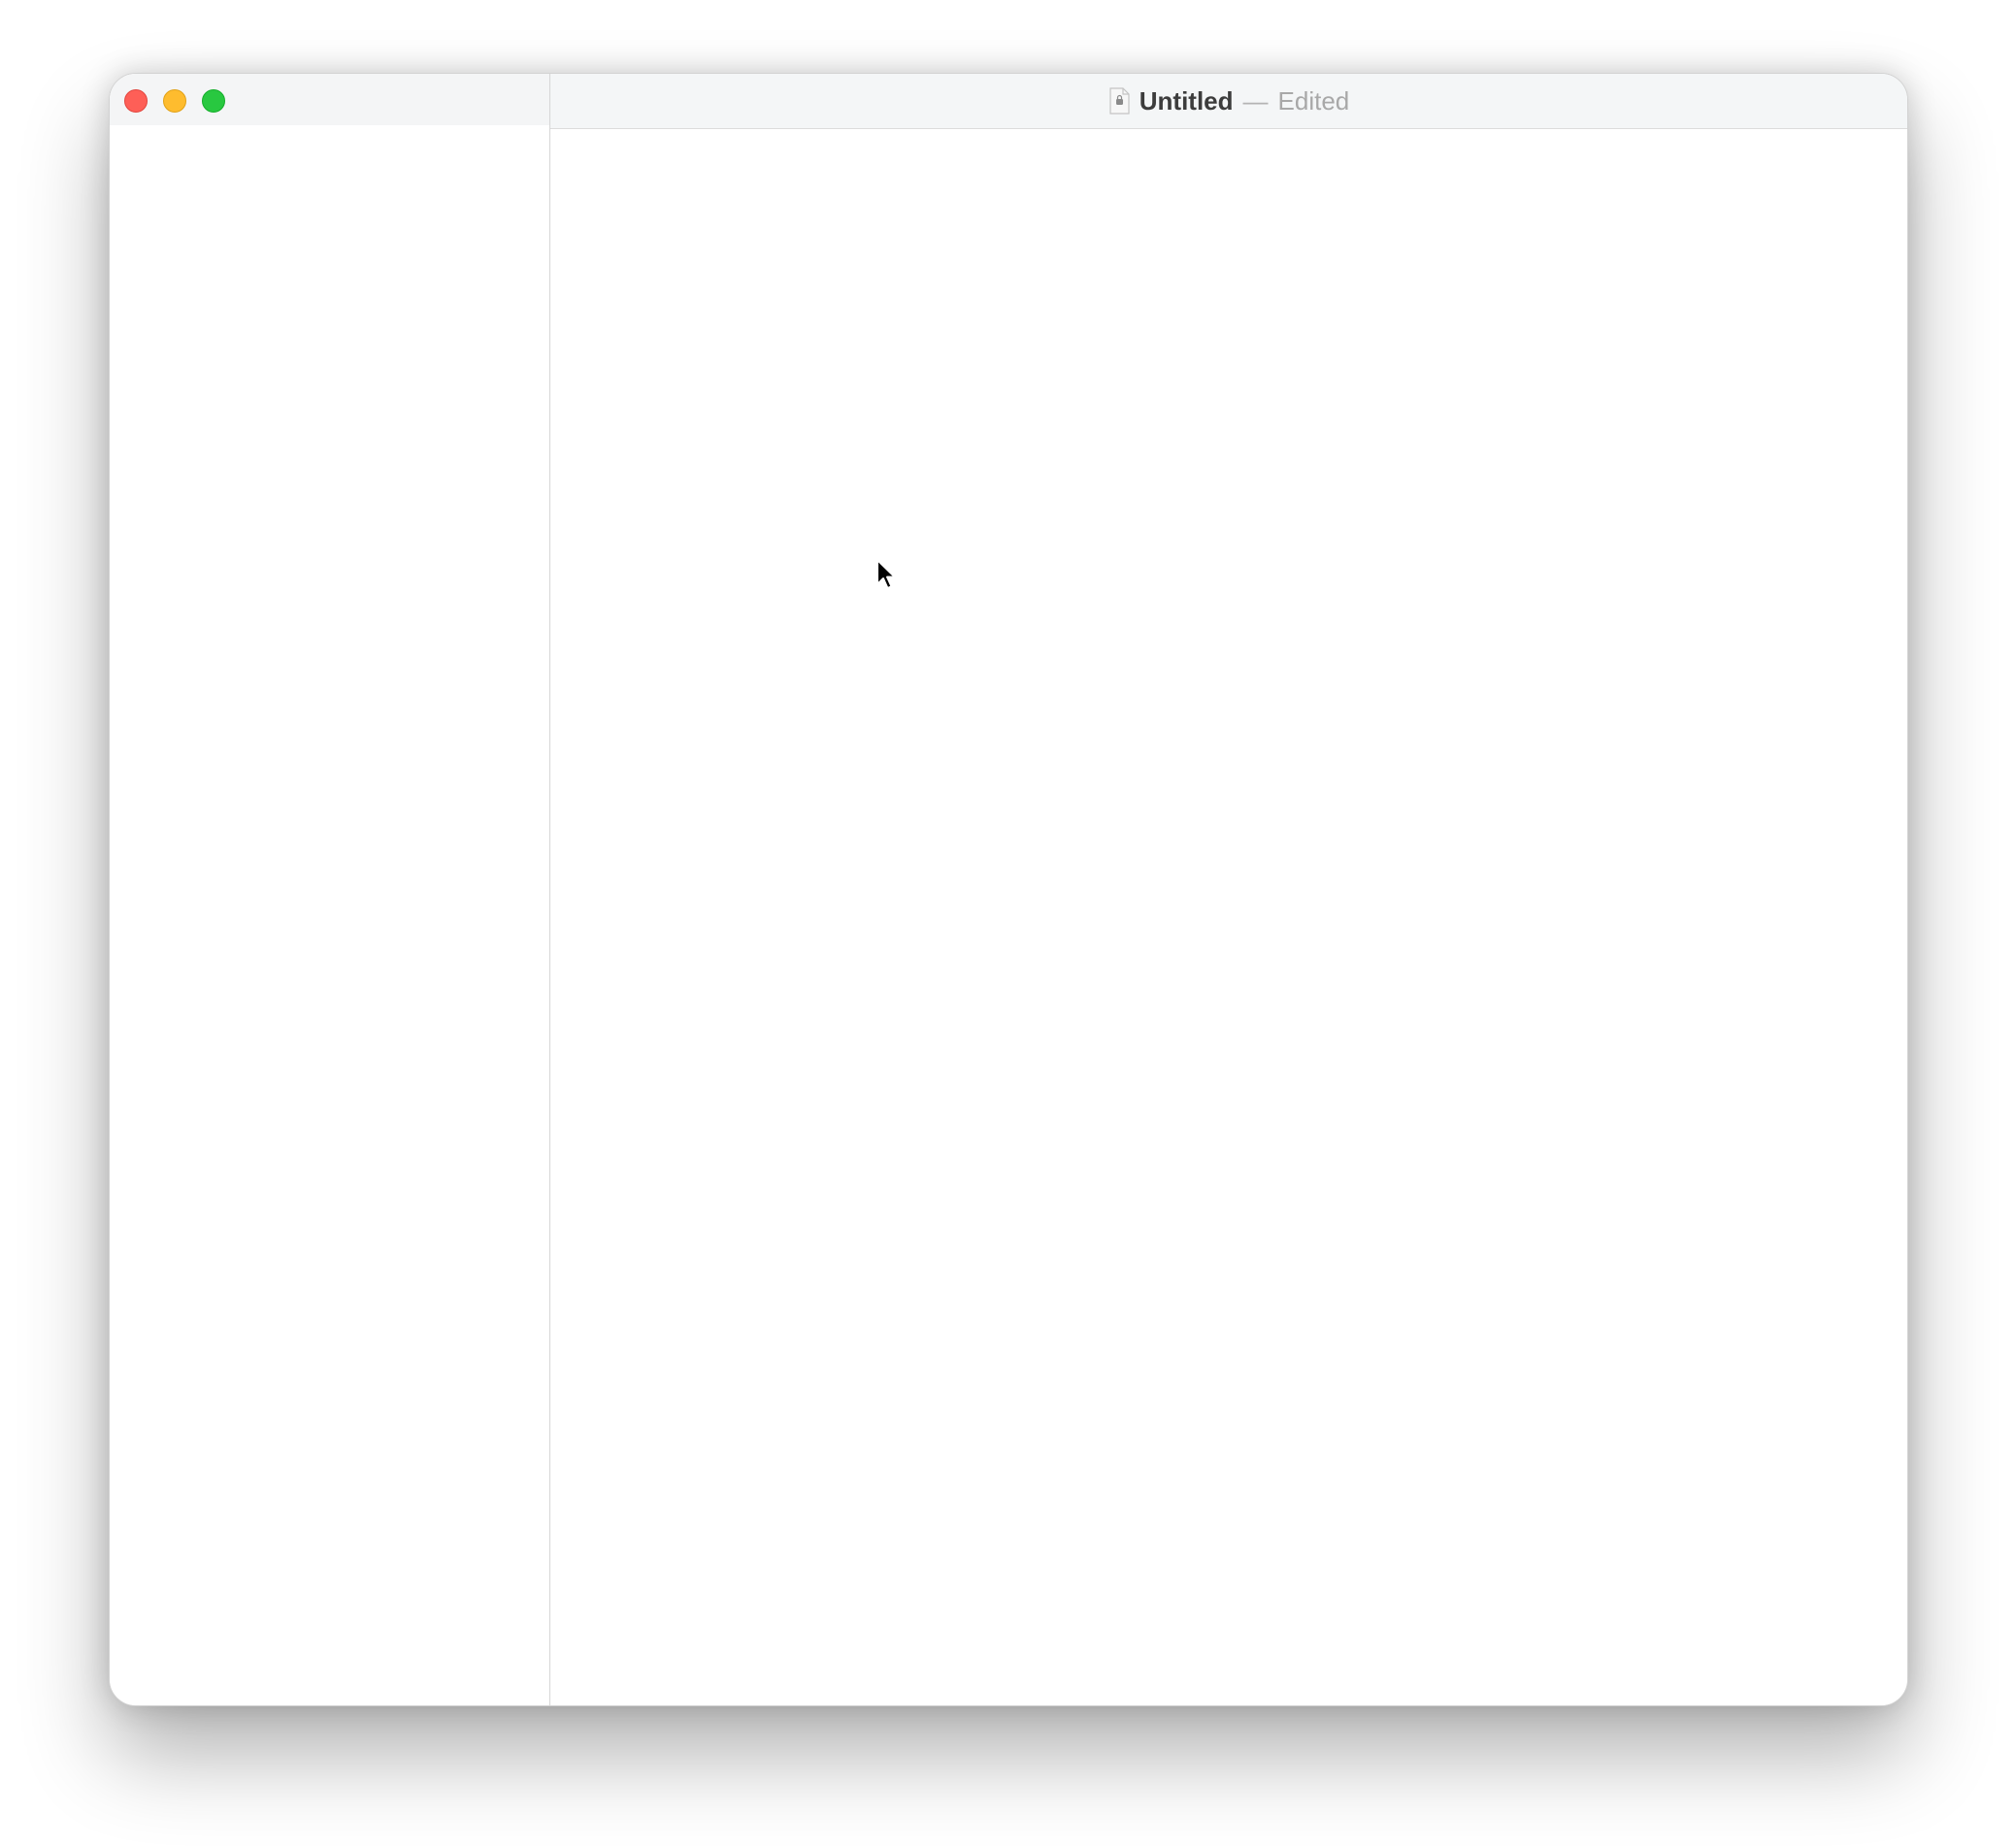 The image size is (2015, 1848). I want to click on edited-status: Edited, so click(1314, 100).